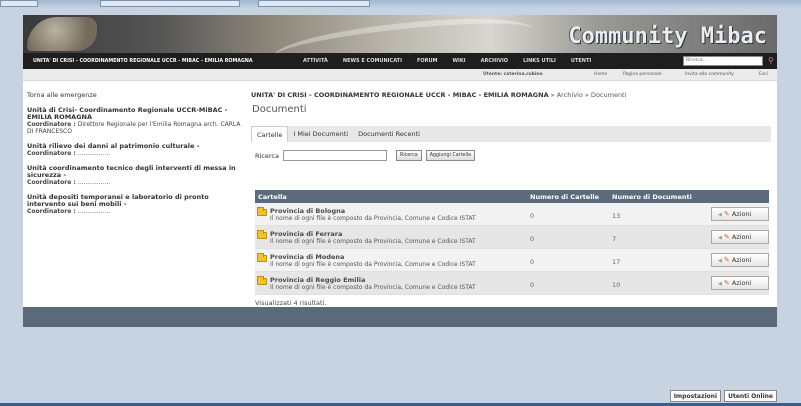 The width and height of the screenshot is (801, 406). Describe the element at coordinates (539, 61) in the screenshot. I see `nav-links-utili: LINKS UTILI` at that location.